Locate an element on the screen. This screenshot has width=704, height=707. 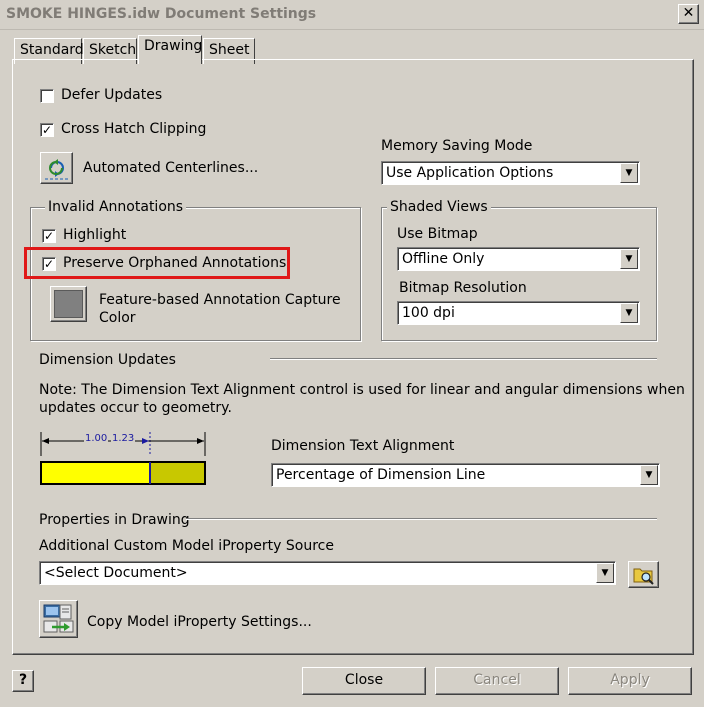
memory-saving-mode-label: Memory Saving Mode is located at coordinates (457, 146).